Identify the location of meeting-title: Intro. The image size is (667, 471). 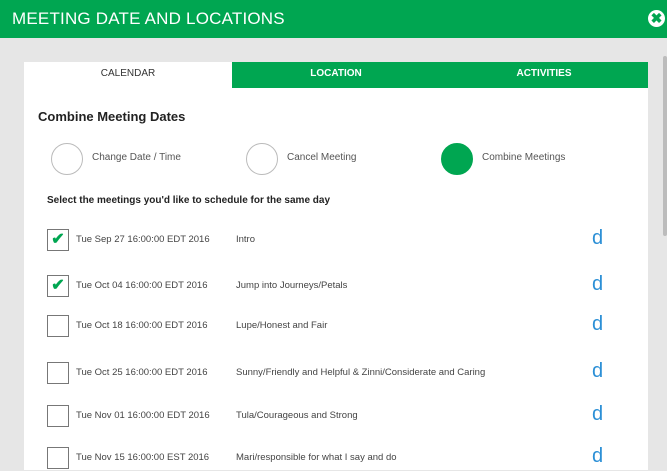
(246, 239).